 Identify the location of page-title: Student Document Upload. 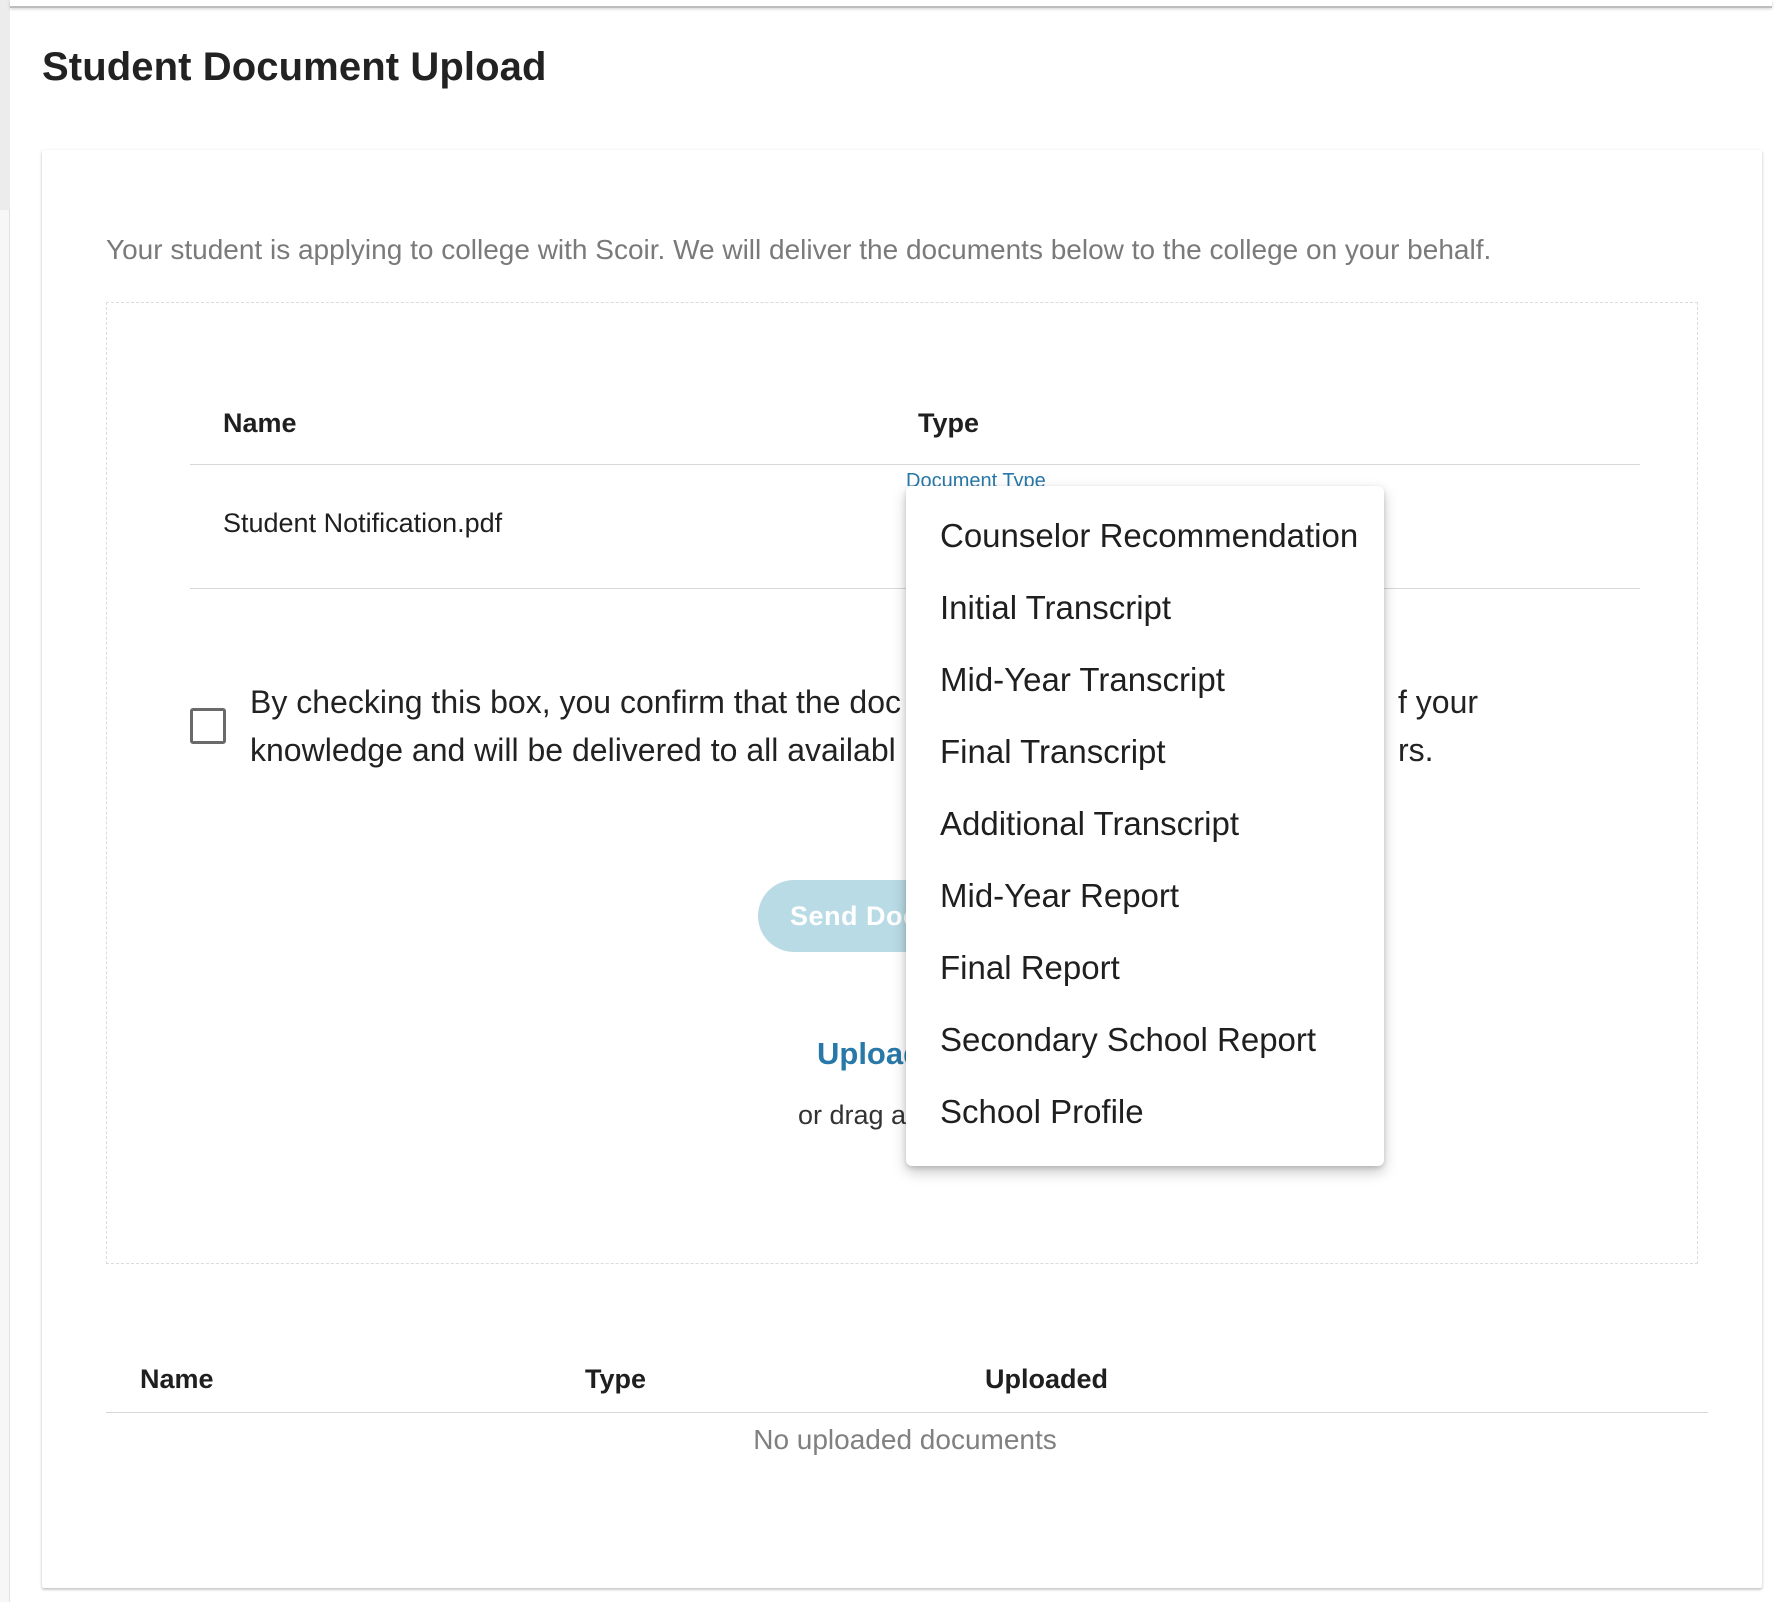
(294, 67).